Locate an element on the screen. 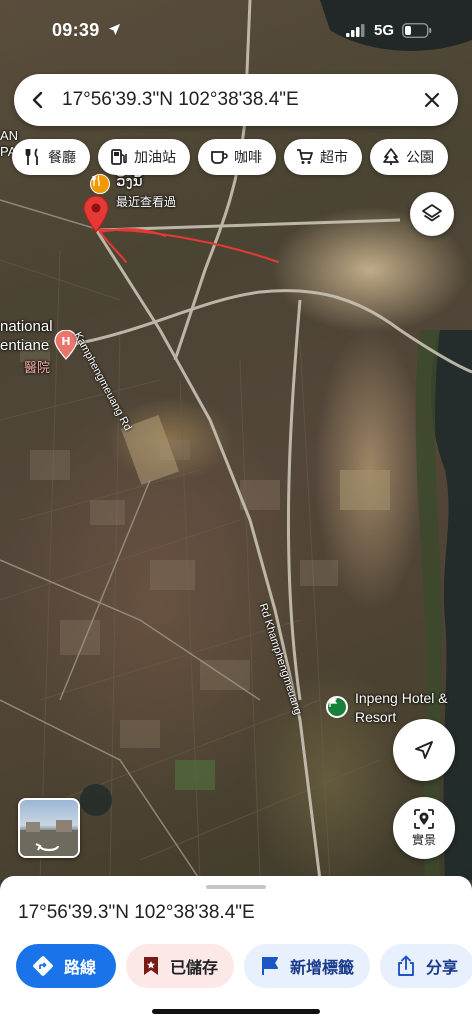 Image resolution: width=472 pixels, height=1024 pixels. flag-icon is located at coordinates (270, 966).